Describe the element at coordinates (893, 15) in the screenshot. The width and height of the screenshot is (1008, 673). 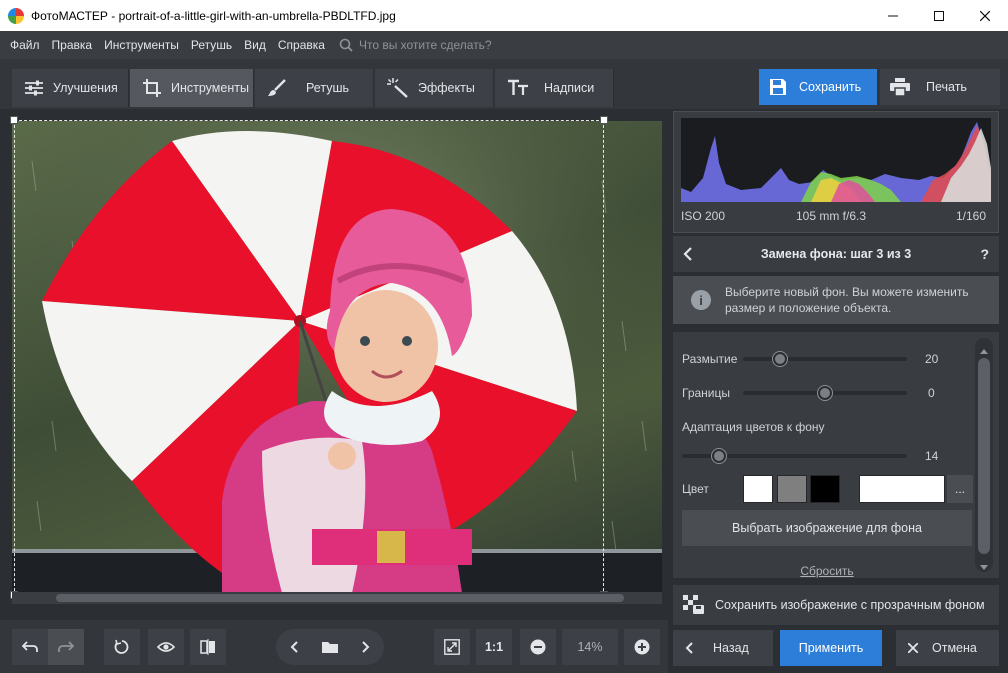
I see `minimize-button` at that location.